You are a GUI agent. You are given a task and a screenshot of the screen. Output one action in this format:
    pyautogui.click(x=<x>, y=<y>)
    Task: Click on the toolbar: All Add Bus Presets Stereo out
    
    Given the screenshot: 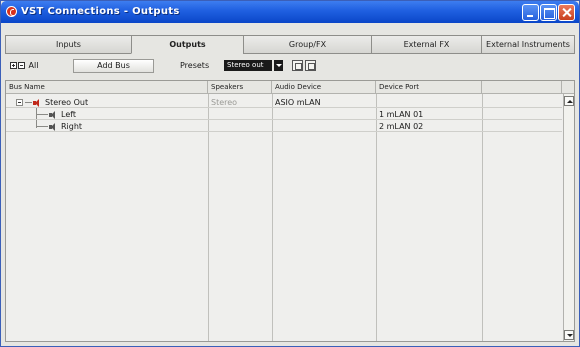 What is the action you would take?
    pyautogui.click(x=290, y=67)
    